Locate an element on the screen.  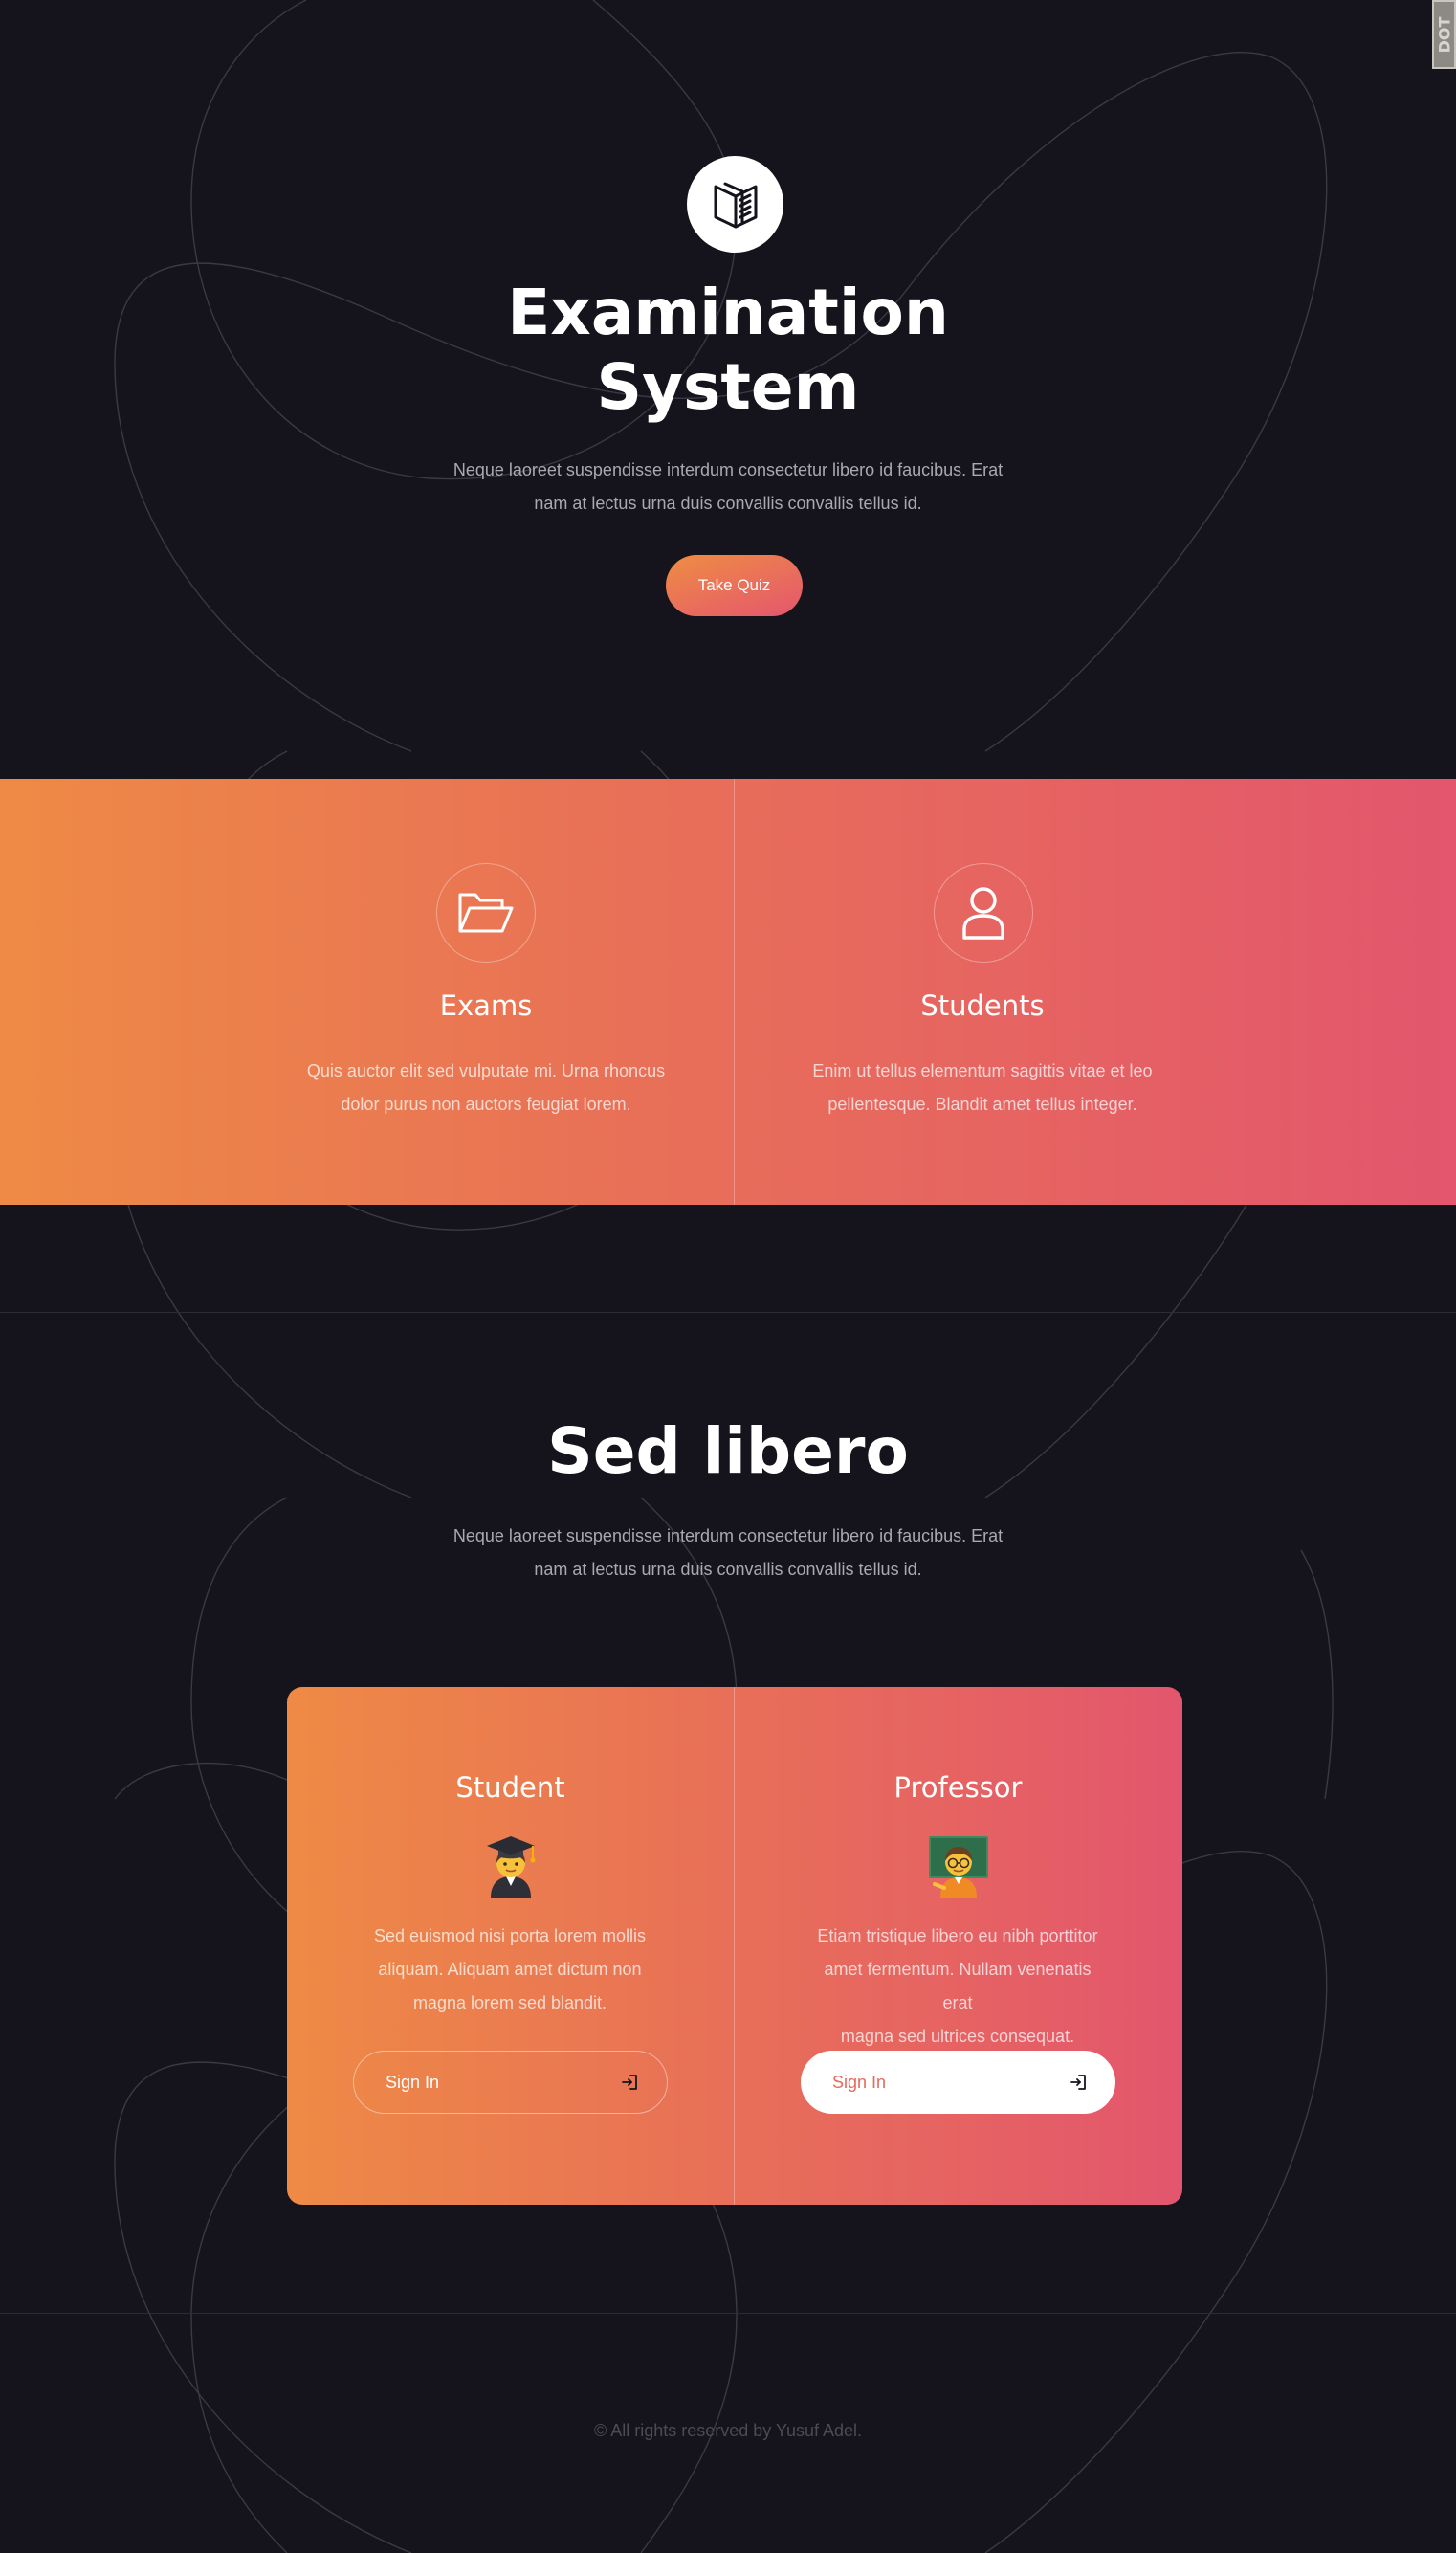
page-title-line-2: System is located at coordinates (728, 387).